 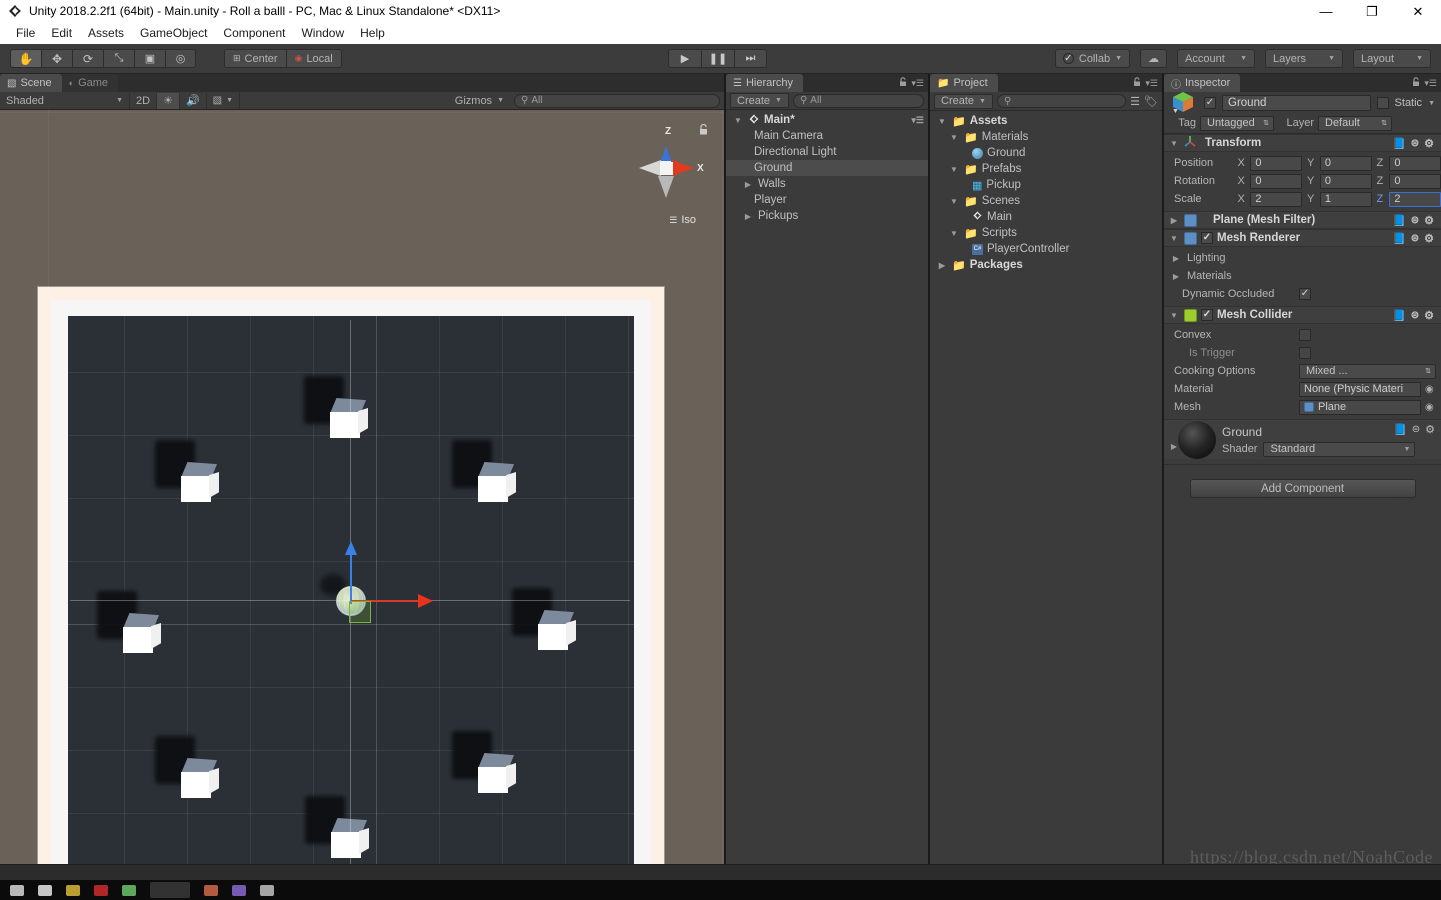 What do you see at coordinates (765, 83) in the screenshot?
I see `tab-hierarchy: ☰ Hierarchy` at bounding box center [765, 83].